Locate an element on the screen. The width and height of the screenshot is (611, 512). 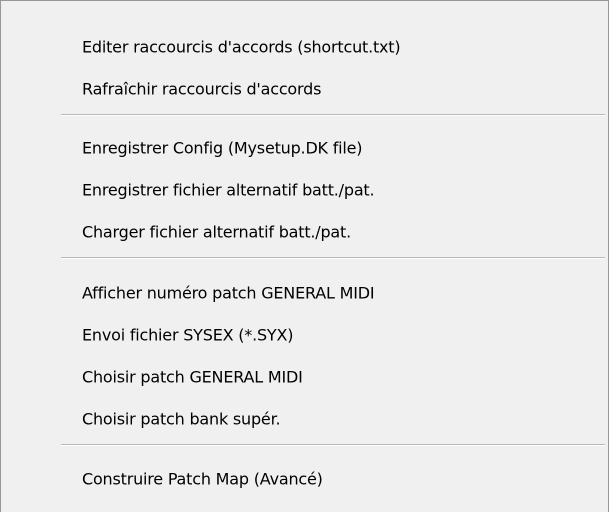
menu-icon-gutter is located at coordinates (28, 256).